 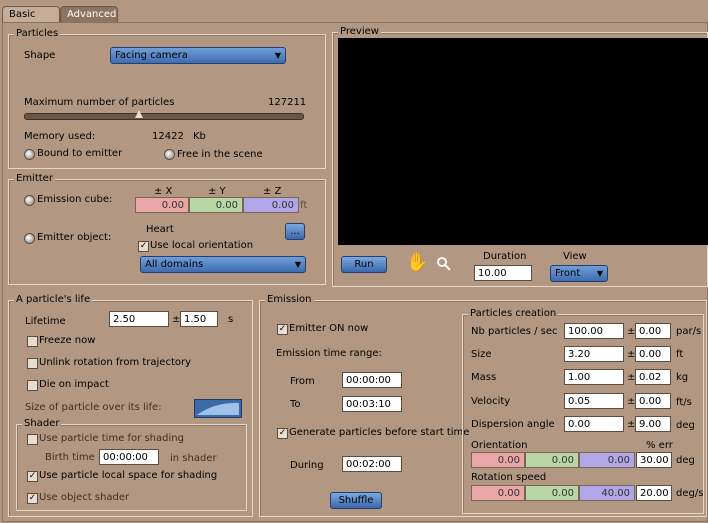 I want to click on object-shader-checkbox: ✓, so click(x=32, y=498).